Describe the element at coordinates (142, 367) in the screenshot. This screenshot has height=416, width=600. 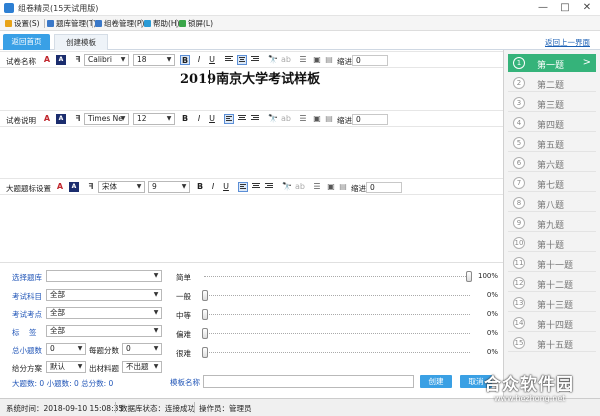
I see `material-select: 不出题 ▼` at that location.